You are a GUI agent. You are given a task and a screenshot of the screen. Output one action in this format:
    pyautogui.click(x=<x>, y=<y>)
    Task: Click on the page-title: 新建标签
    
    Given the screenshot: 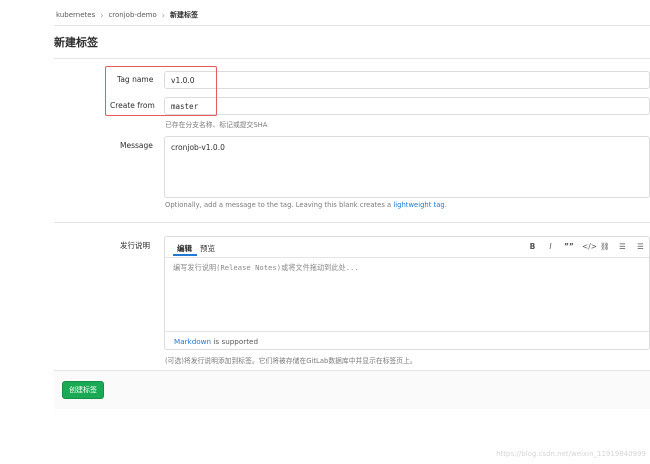 What is the action you would take?
    pyautogui.click(x=76, y=42)
    